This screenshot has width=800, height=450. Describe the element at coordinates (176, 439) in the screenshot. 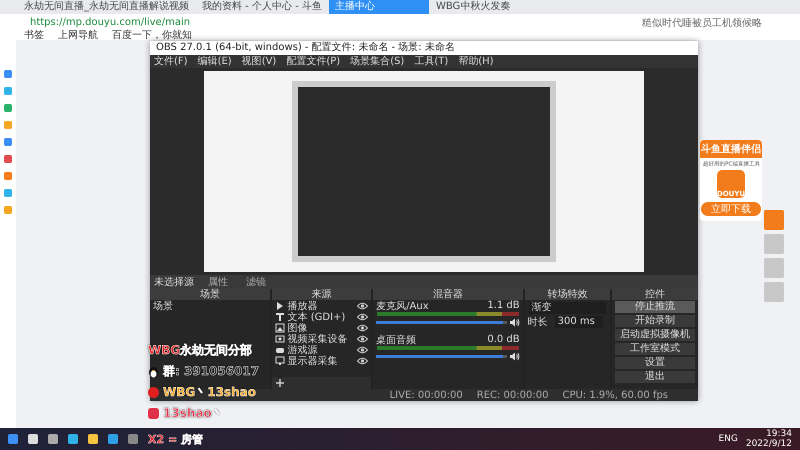

I see `sticker-text: X2 = 房管` at that location.